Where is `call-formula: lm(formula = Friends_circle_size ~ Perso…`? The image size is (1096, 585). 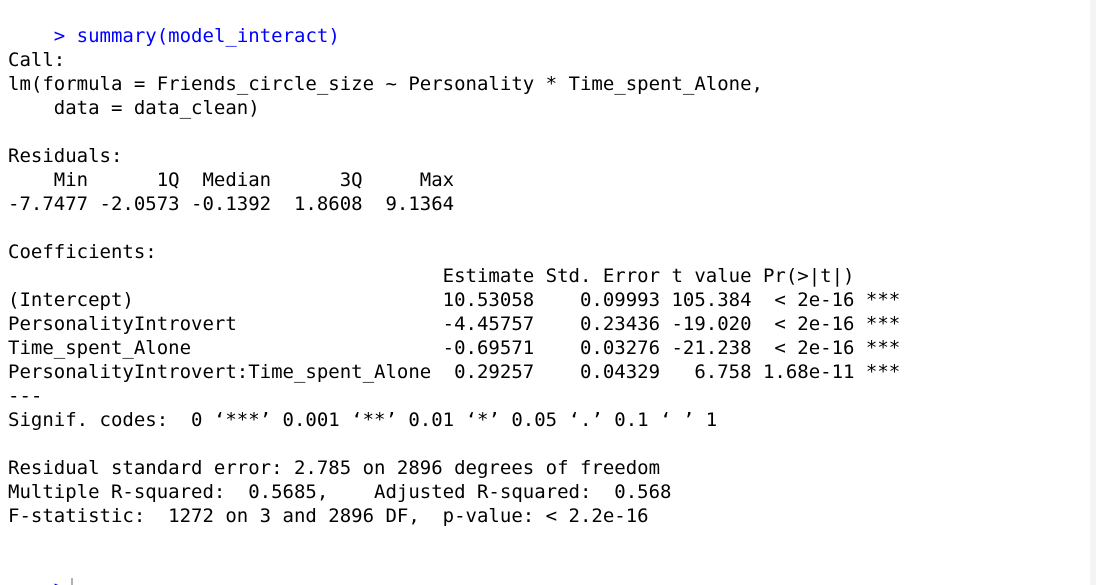 call-formula: lm(formula = Friends_circle_size ~ Perso… is located at coordinates (385, 84).